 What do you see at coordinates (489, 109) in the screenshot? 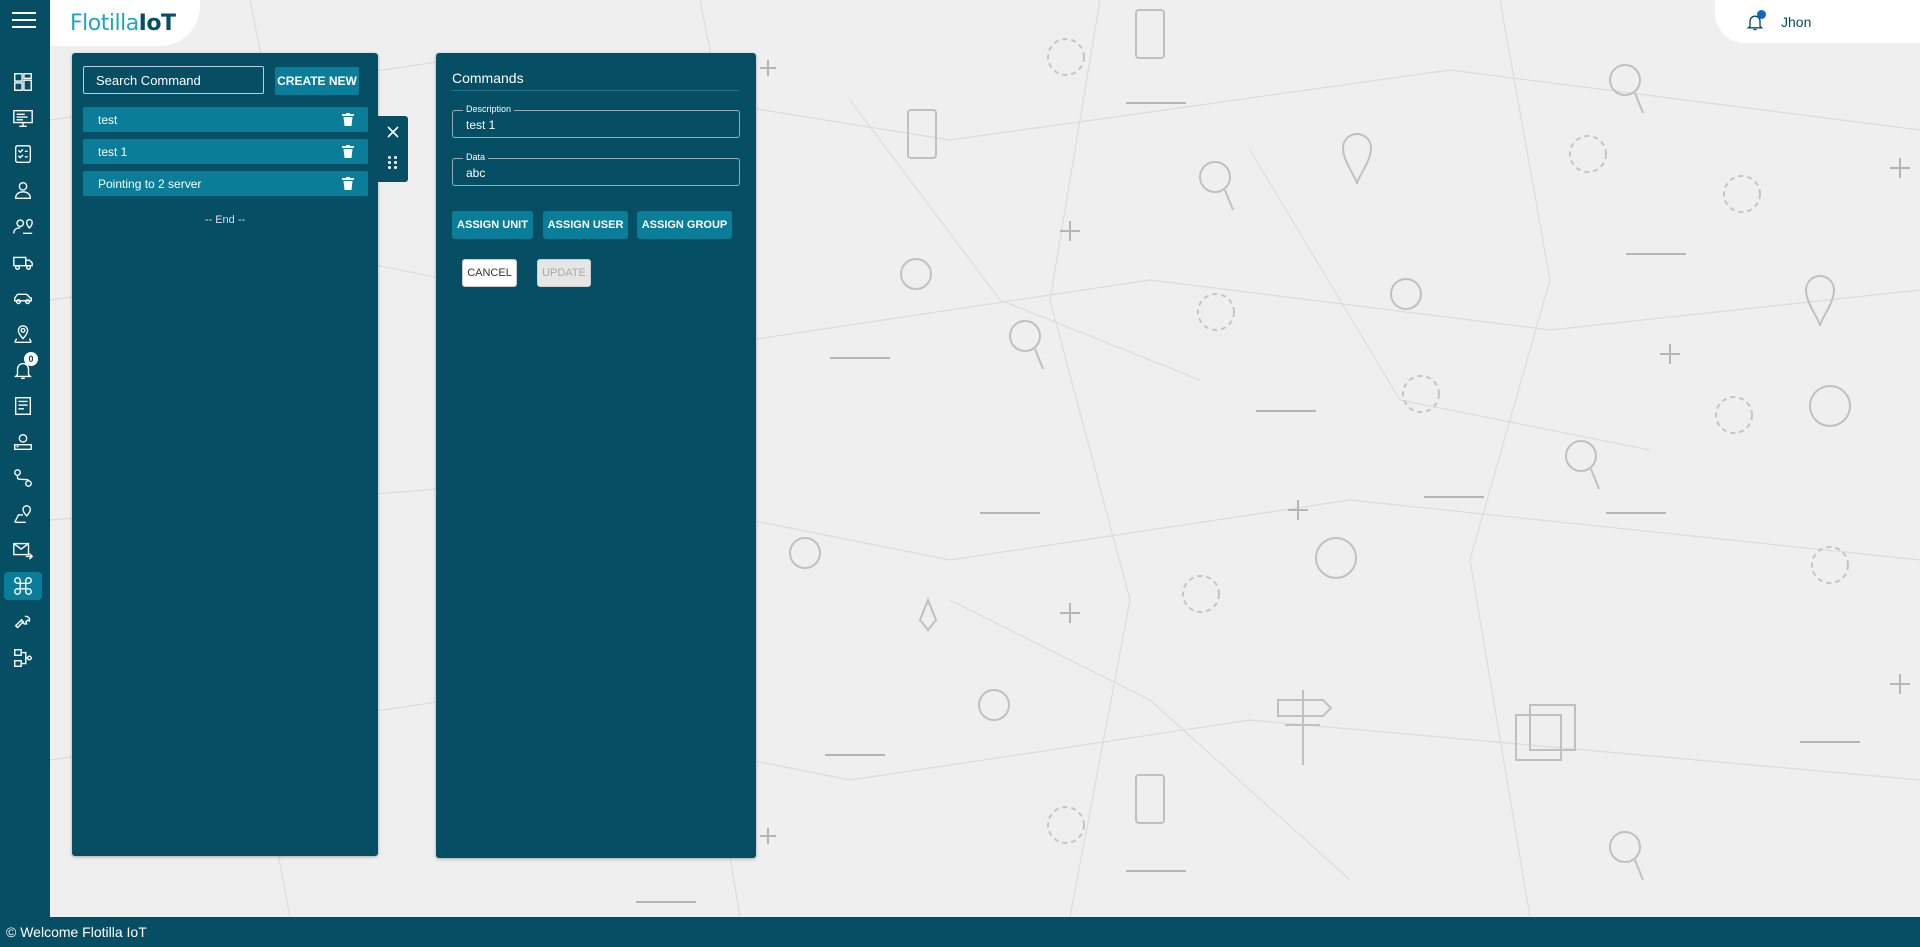
I see `description-label: Description` at bounding box center [489, 109].